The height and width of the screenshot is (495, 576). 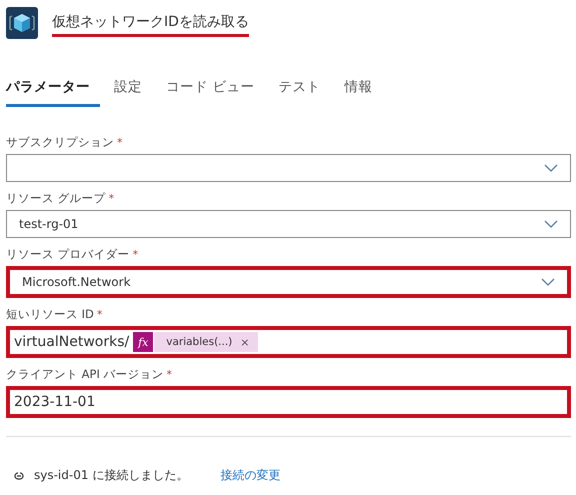 I want to click on tab: 情報, so click(x=363, y=90).